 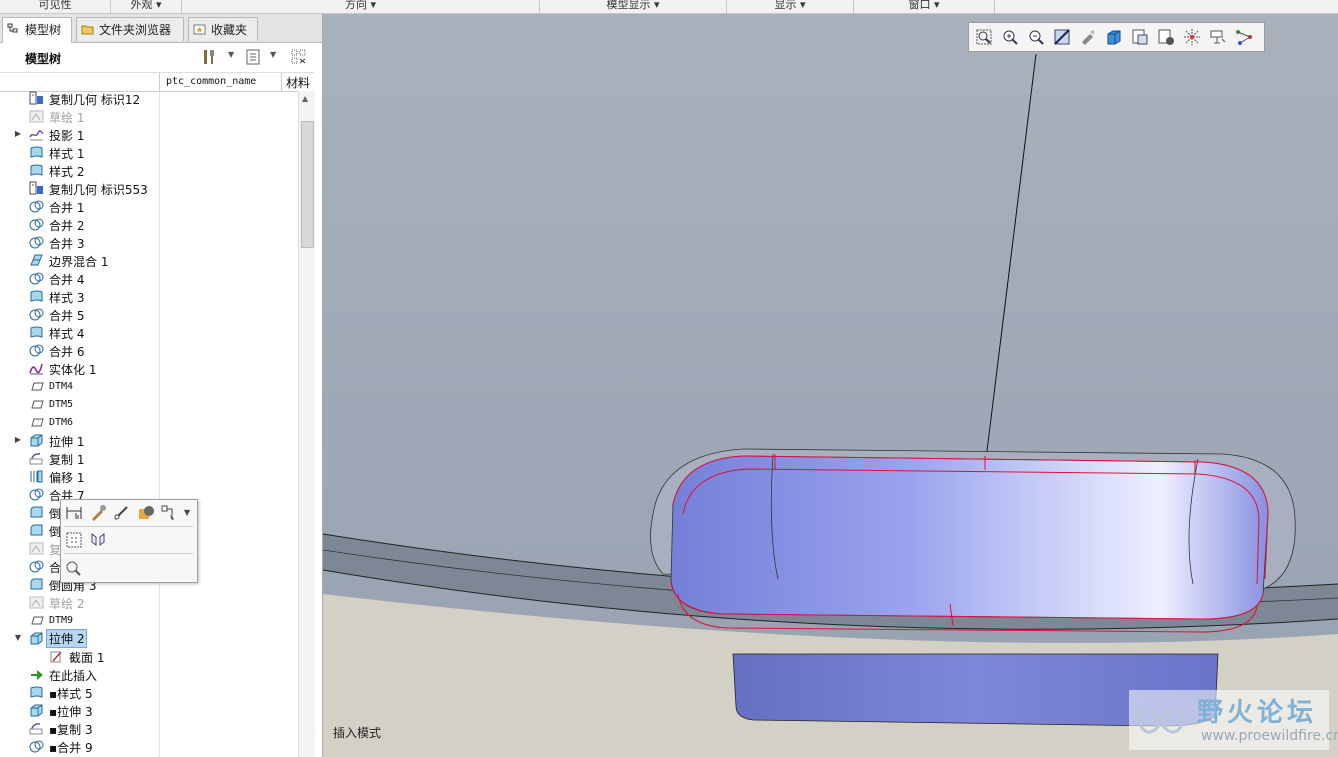 What do you see at coordinates (211, 81) in the screenshot?
I see `column-common-name: ptc_common_name` at bounding box center [211, 81].